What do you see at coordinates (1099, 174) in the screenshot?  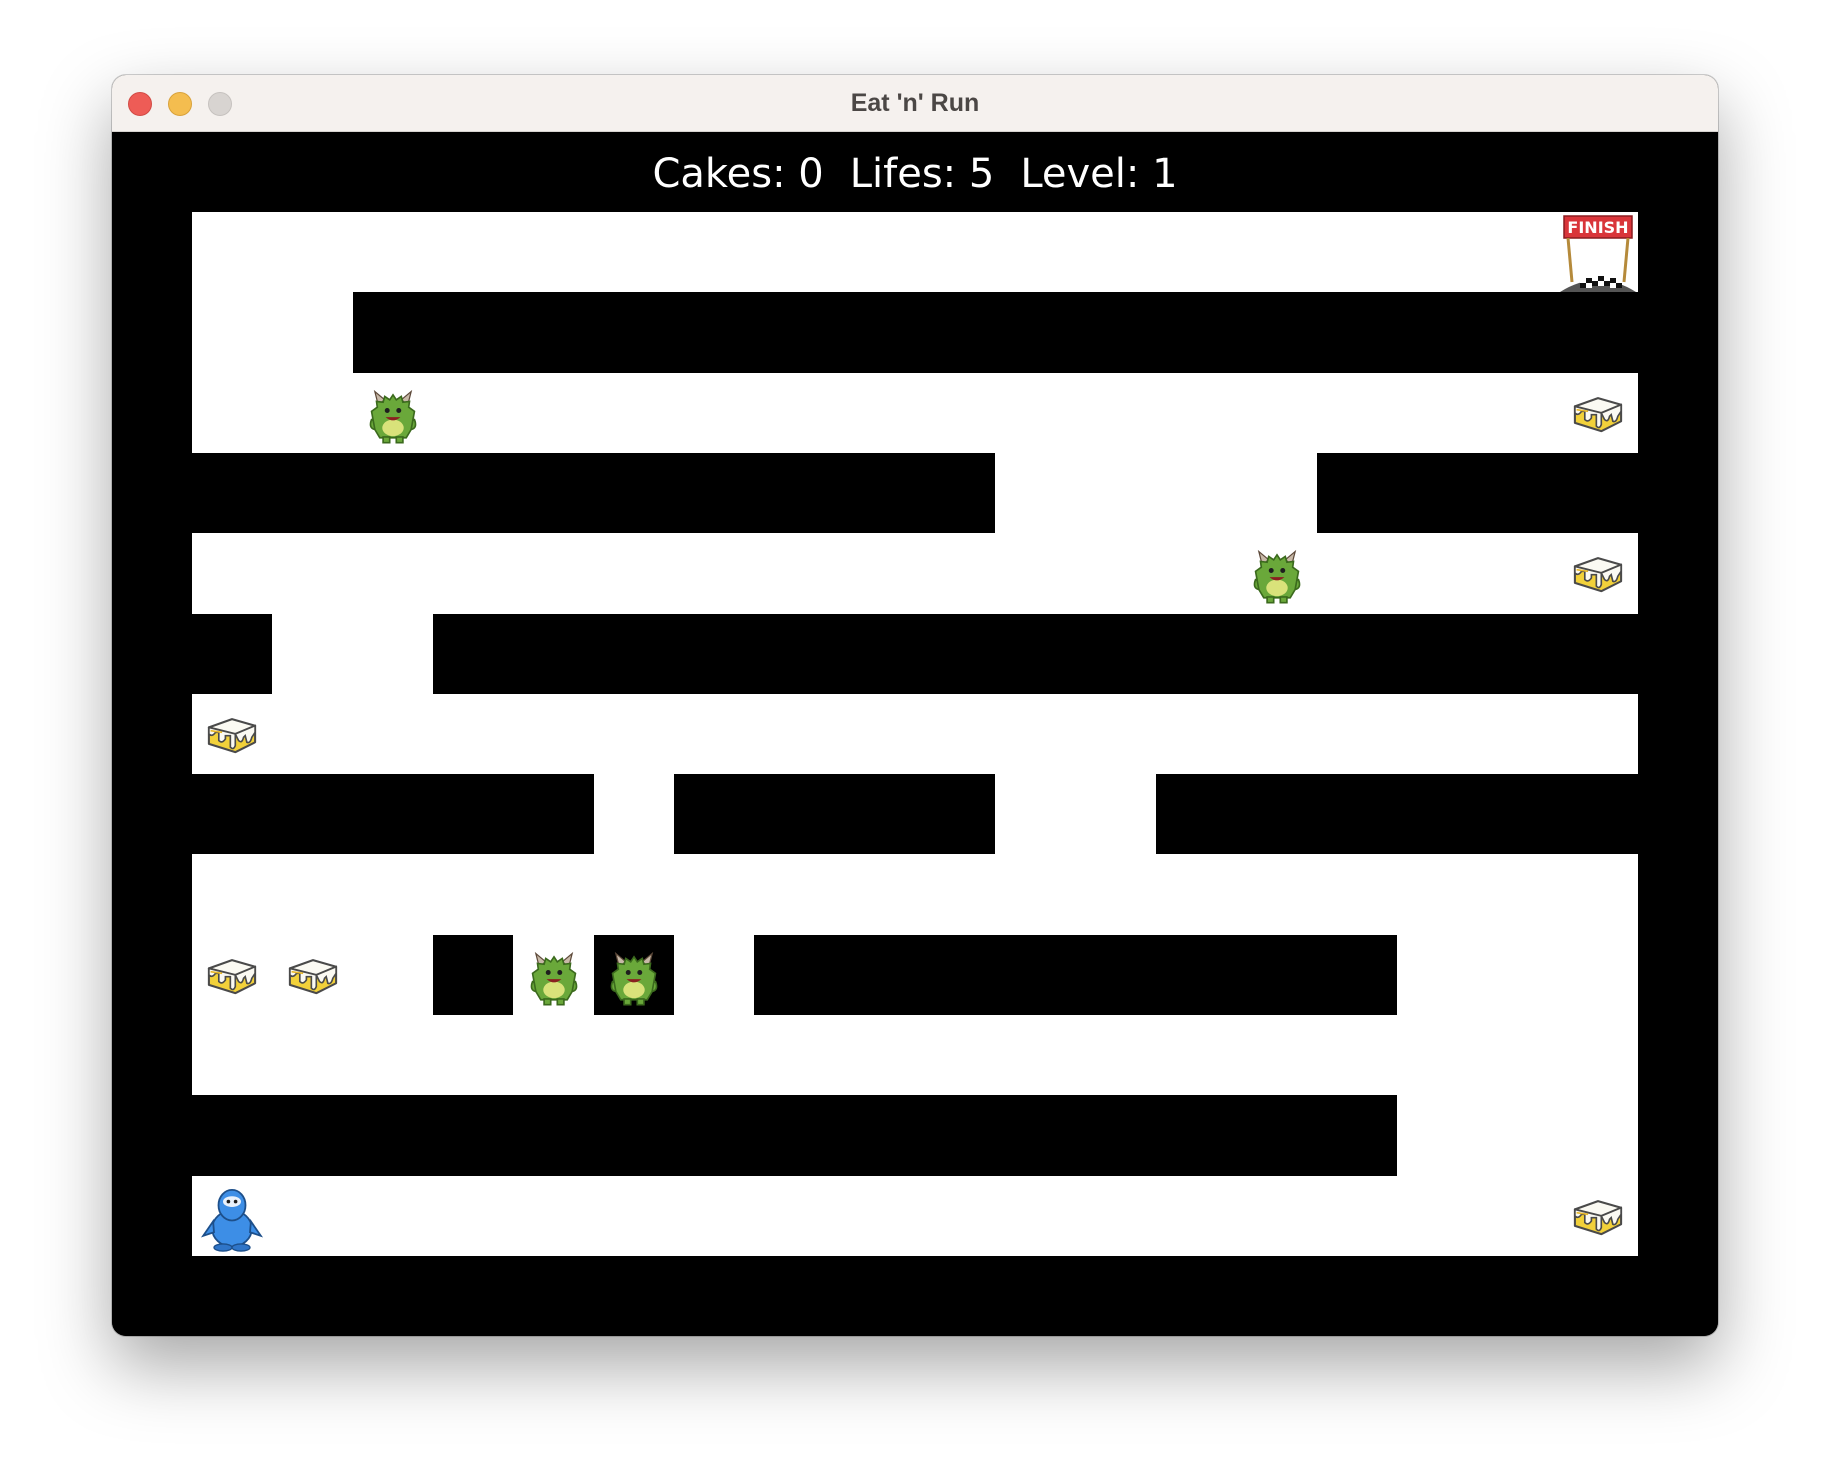 I see `level-indicator: Level: 1` at bounding box center [1099, 174].